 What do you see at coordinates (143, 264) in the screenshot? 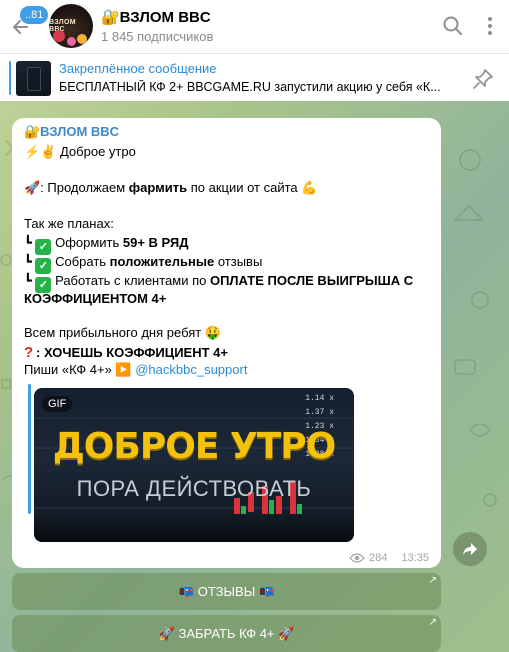
I see `plan-item-2: ┗ Собрать положительные отзывы` at bounding box center [143, 264].